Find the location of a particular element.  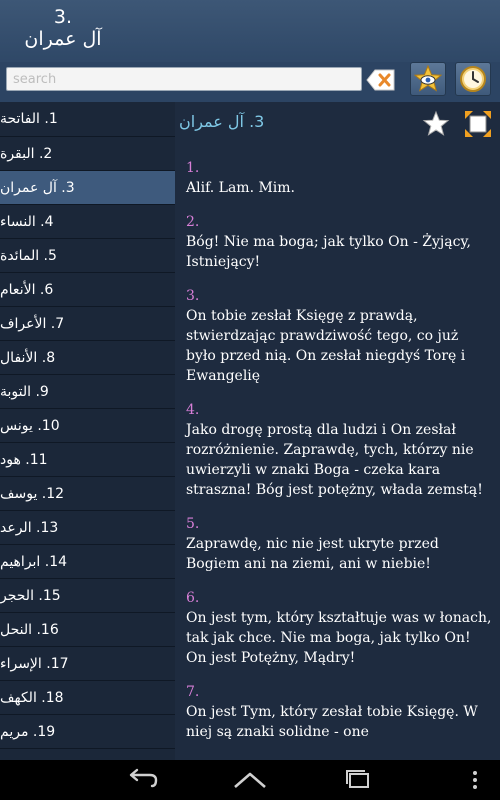

surah-list-item: 14. ابراهيم is located at coordinates (87, 562).